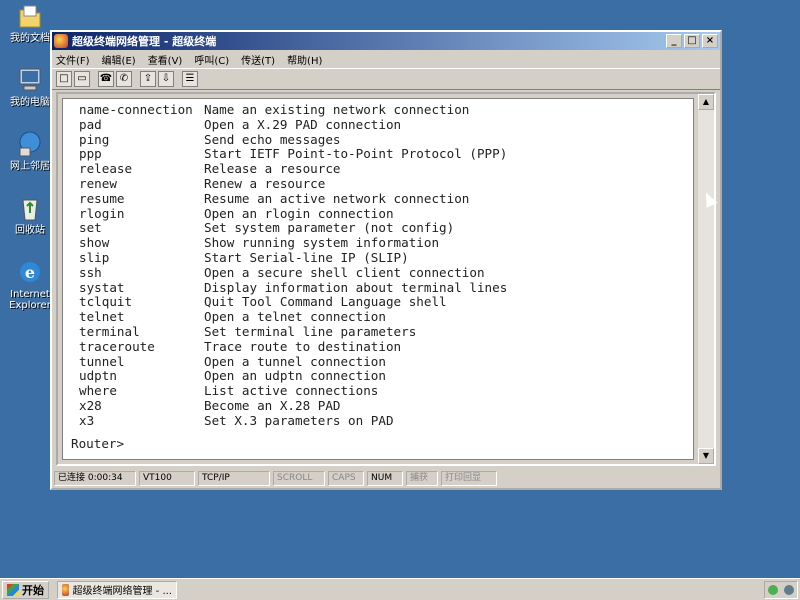  I want to click on command-name: traceroute, so click(117, 346).